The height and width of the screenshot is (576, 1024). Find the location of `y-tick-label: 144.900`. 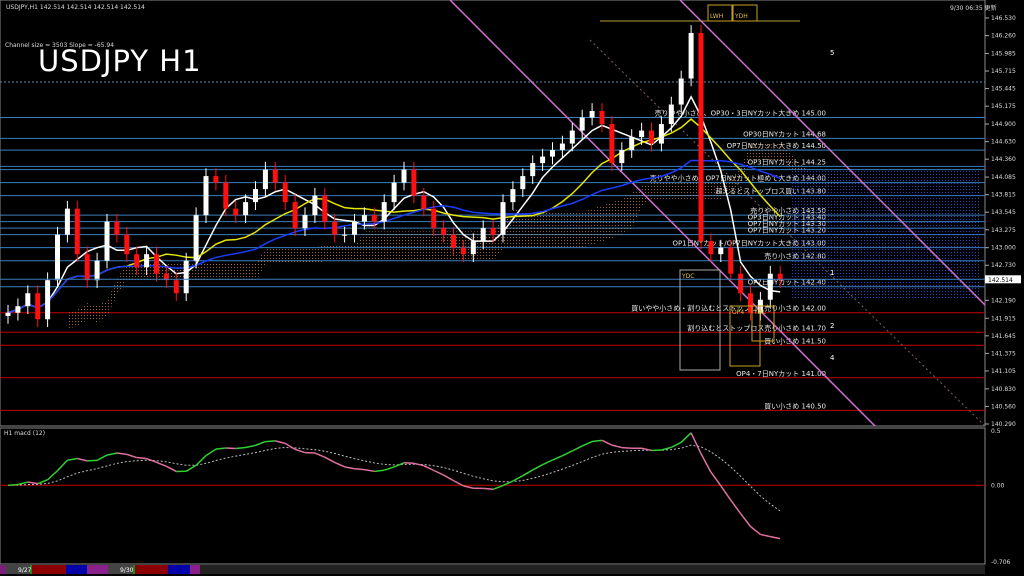

y-tick-label: 144.900 is located at coordinates (1003, 124).